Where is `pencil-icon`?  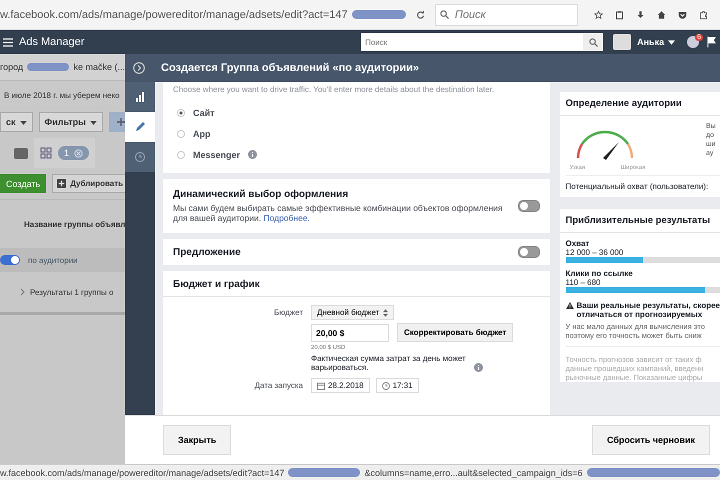 pencil-icon is located at coordinates (140, 127).